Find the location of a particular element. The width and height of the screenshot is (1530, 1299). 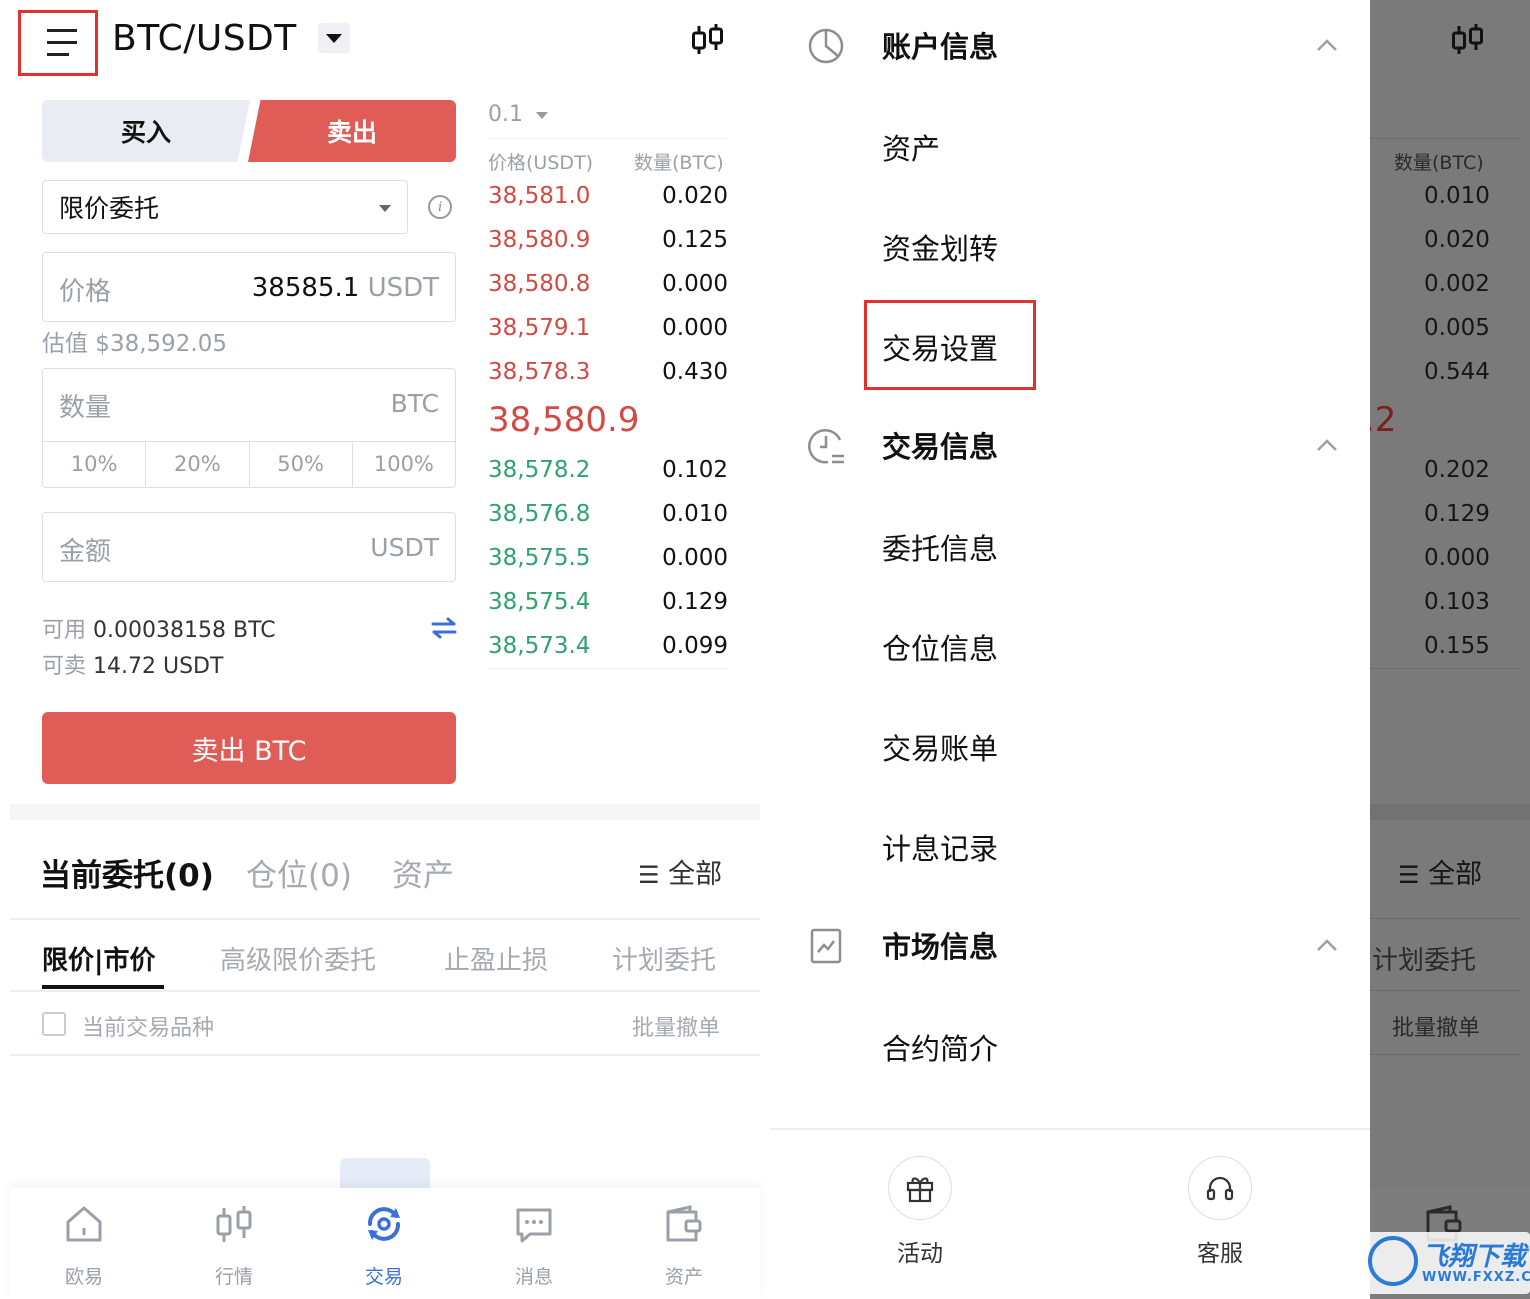

home-icon is located at coordinates (84, 1224).